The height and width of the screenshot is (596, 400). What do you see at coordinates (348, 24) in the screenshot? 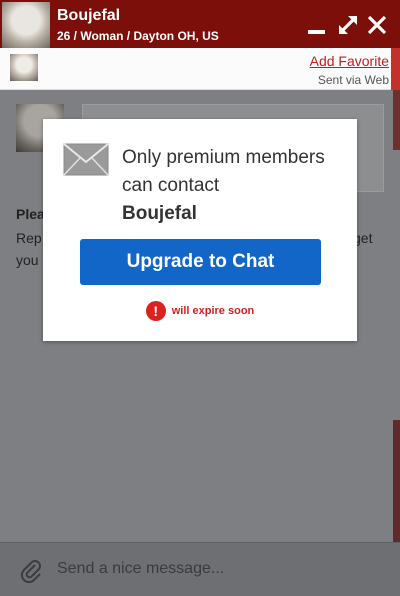
I see `expand-icon` at bounding box center [348, 24].